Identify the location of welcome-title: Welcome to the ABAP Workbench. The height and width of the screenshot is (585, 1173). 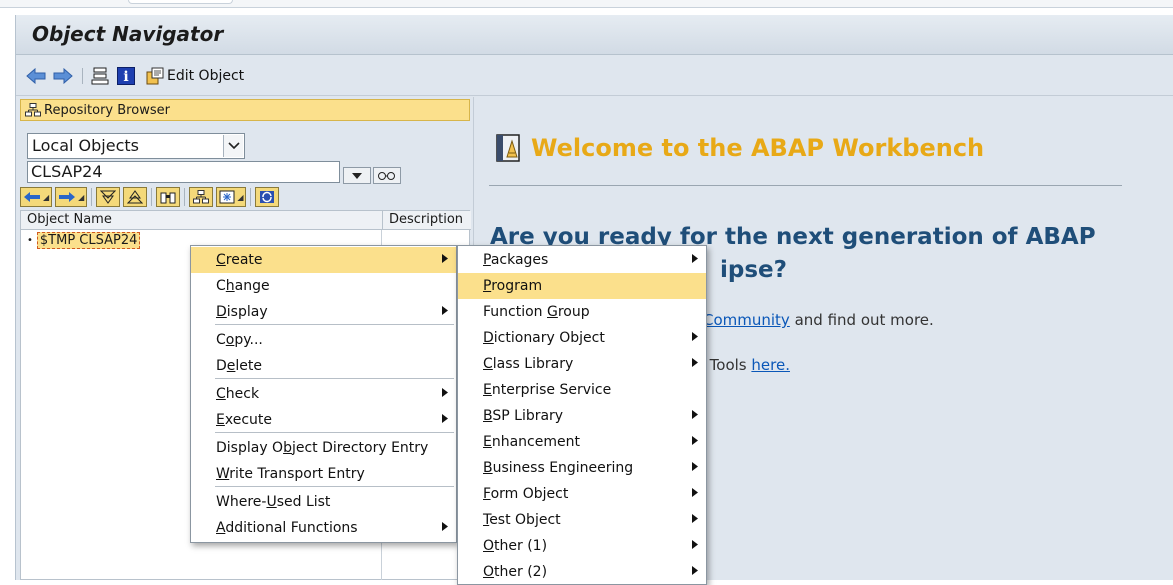
(758, 148).